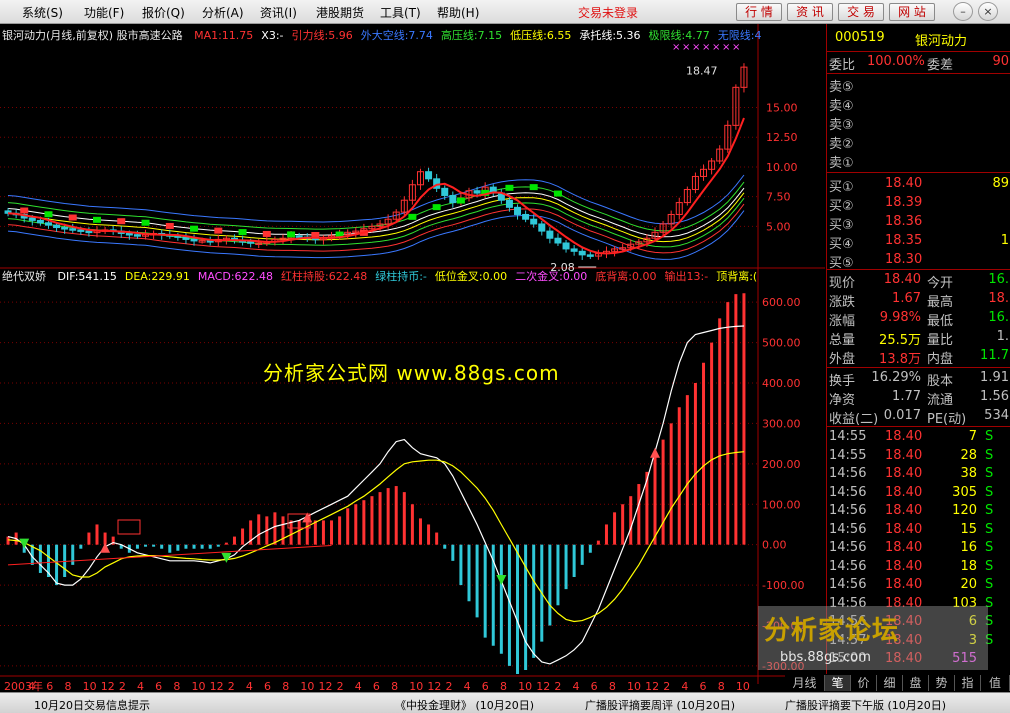  Describe the element at coordinates (42, 12) in the screenshot. I see `menu-system: 系统(S)` at that location.